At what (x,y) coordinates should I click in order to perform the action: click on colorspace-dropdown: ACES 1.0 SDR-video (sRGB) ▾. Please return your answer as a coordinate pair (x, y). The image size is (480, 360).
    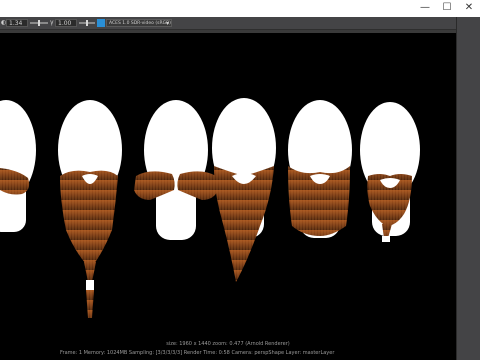
    Looking at the image, I should click on (139, 23).